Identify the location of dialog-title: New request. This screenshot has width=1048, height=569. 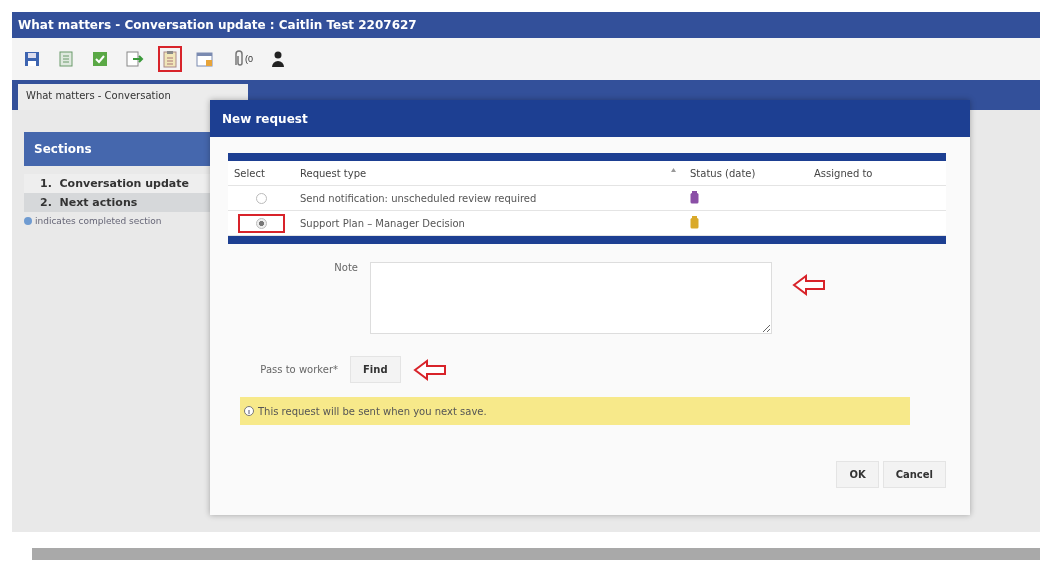
(590, 118).